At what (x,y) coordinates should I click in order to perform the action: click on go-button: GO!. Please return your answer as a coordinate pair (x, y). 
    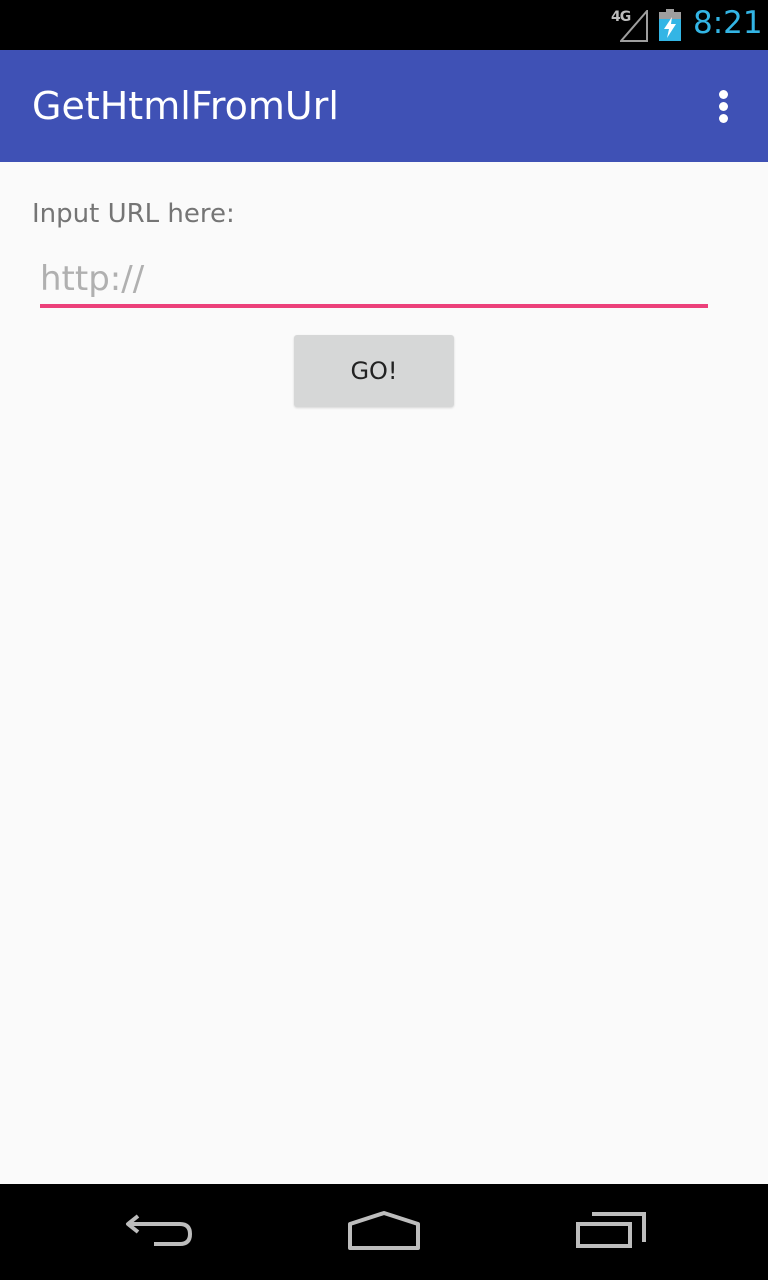
    Looking at the image, I should click on (374, 371).